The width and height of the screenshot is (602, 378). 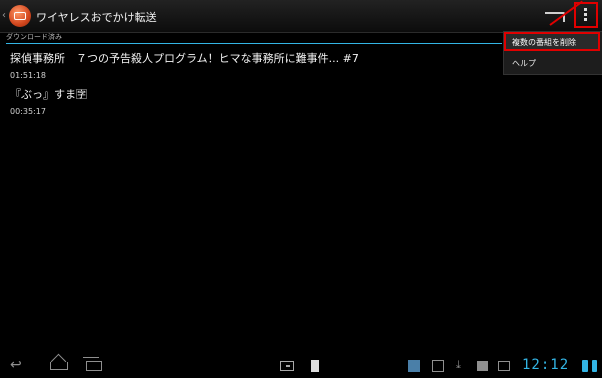 What do you see at coordinates (482, 366) in the screenshot?
I see `camera-icon` at bounding box center [482, 366].